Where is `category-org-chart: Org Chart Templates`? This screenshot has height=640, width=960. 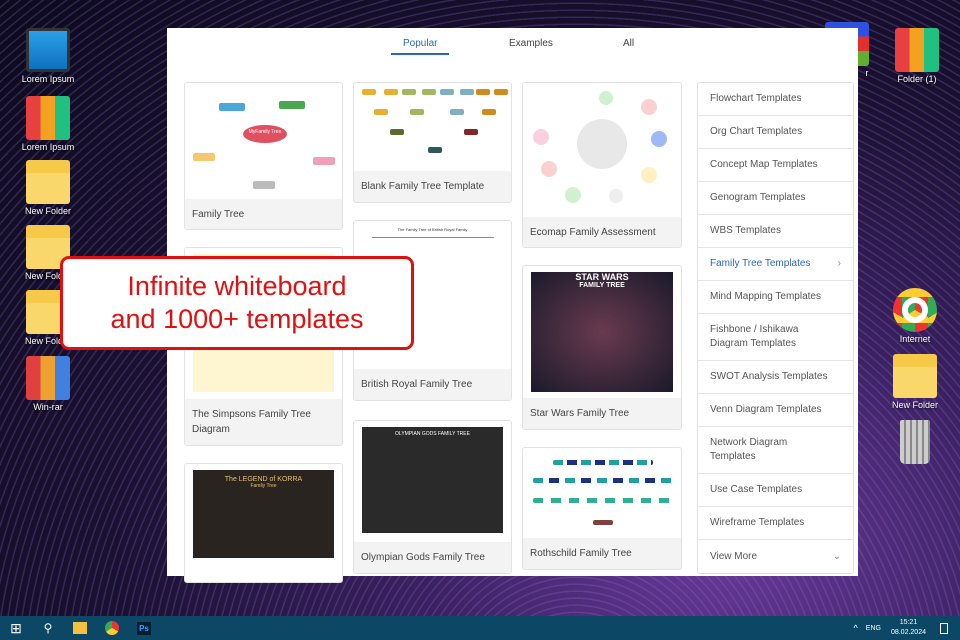
category-org-chart: Org Chart Templates is located at coordinates (775, 132).